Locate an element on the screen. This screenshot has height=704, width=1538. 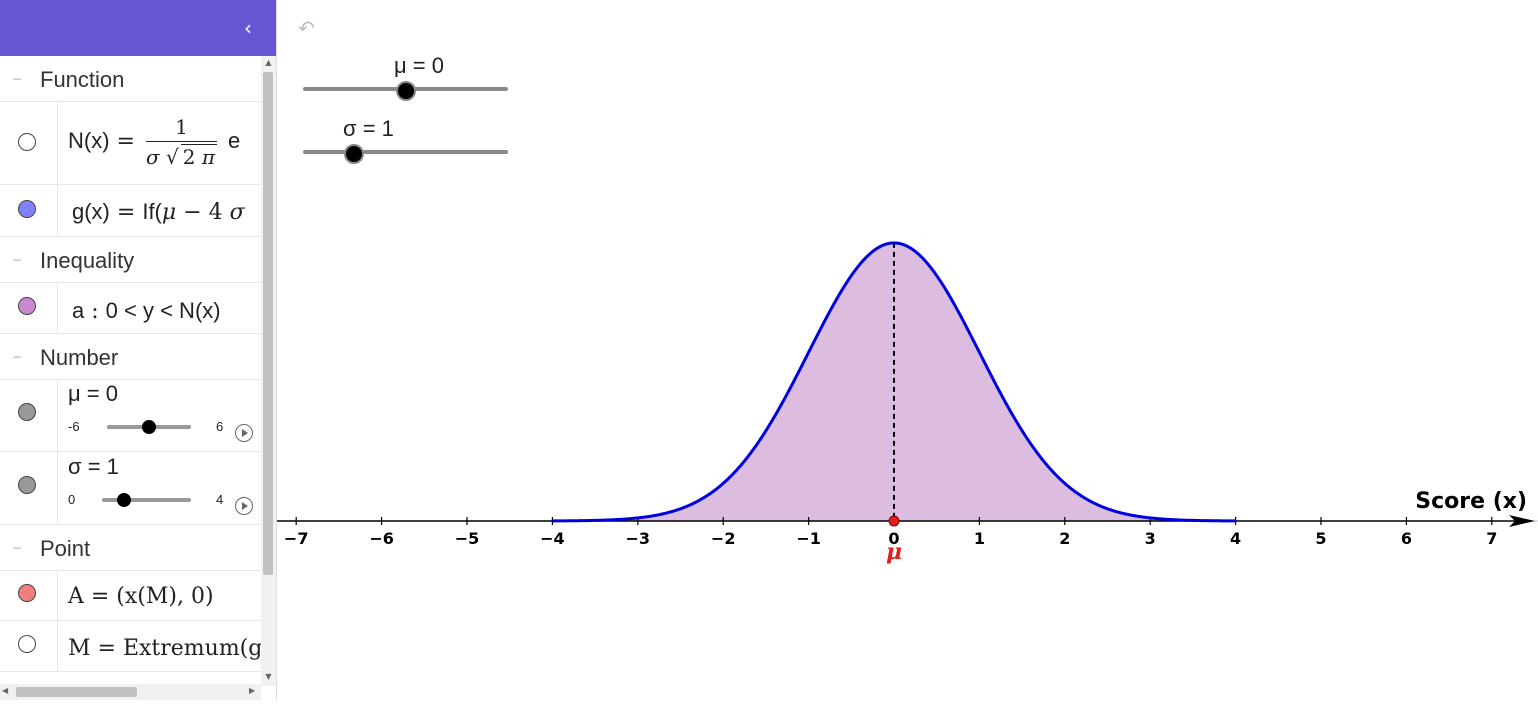
algebra-item-g: g(x) = If(μ − 4 σ is located at coordinates (130, 211).